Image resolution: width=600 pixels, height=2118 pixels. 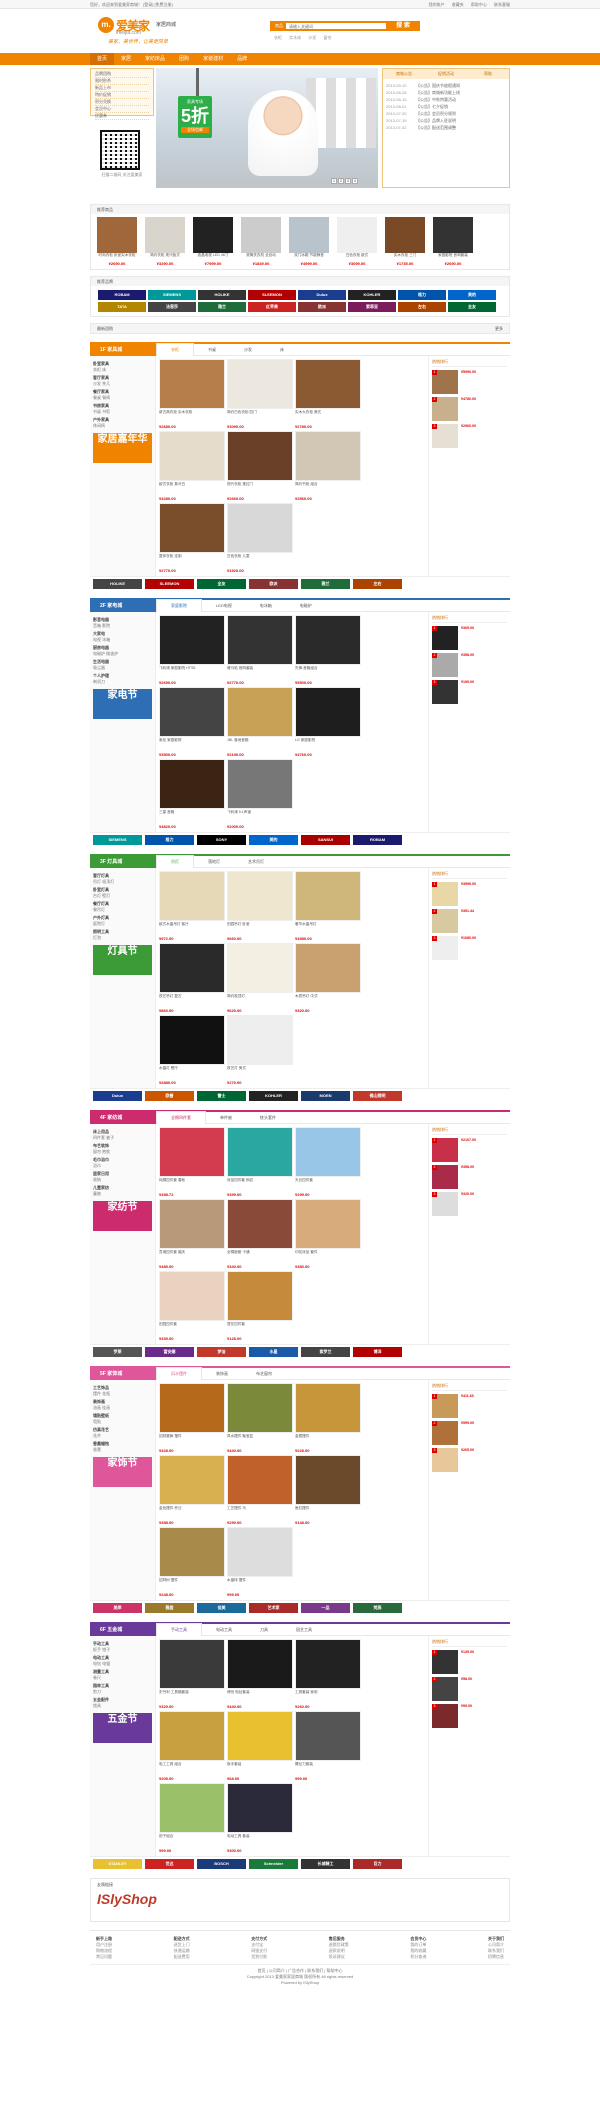 What do you see at coordinates (192, 1697) in the screenshot?
I see `product-name: 史丹利 工具箱套装` at bounding box center [192, 1697].